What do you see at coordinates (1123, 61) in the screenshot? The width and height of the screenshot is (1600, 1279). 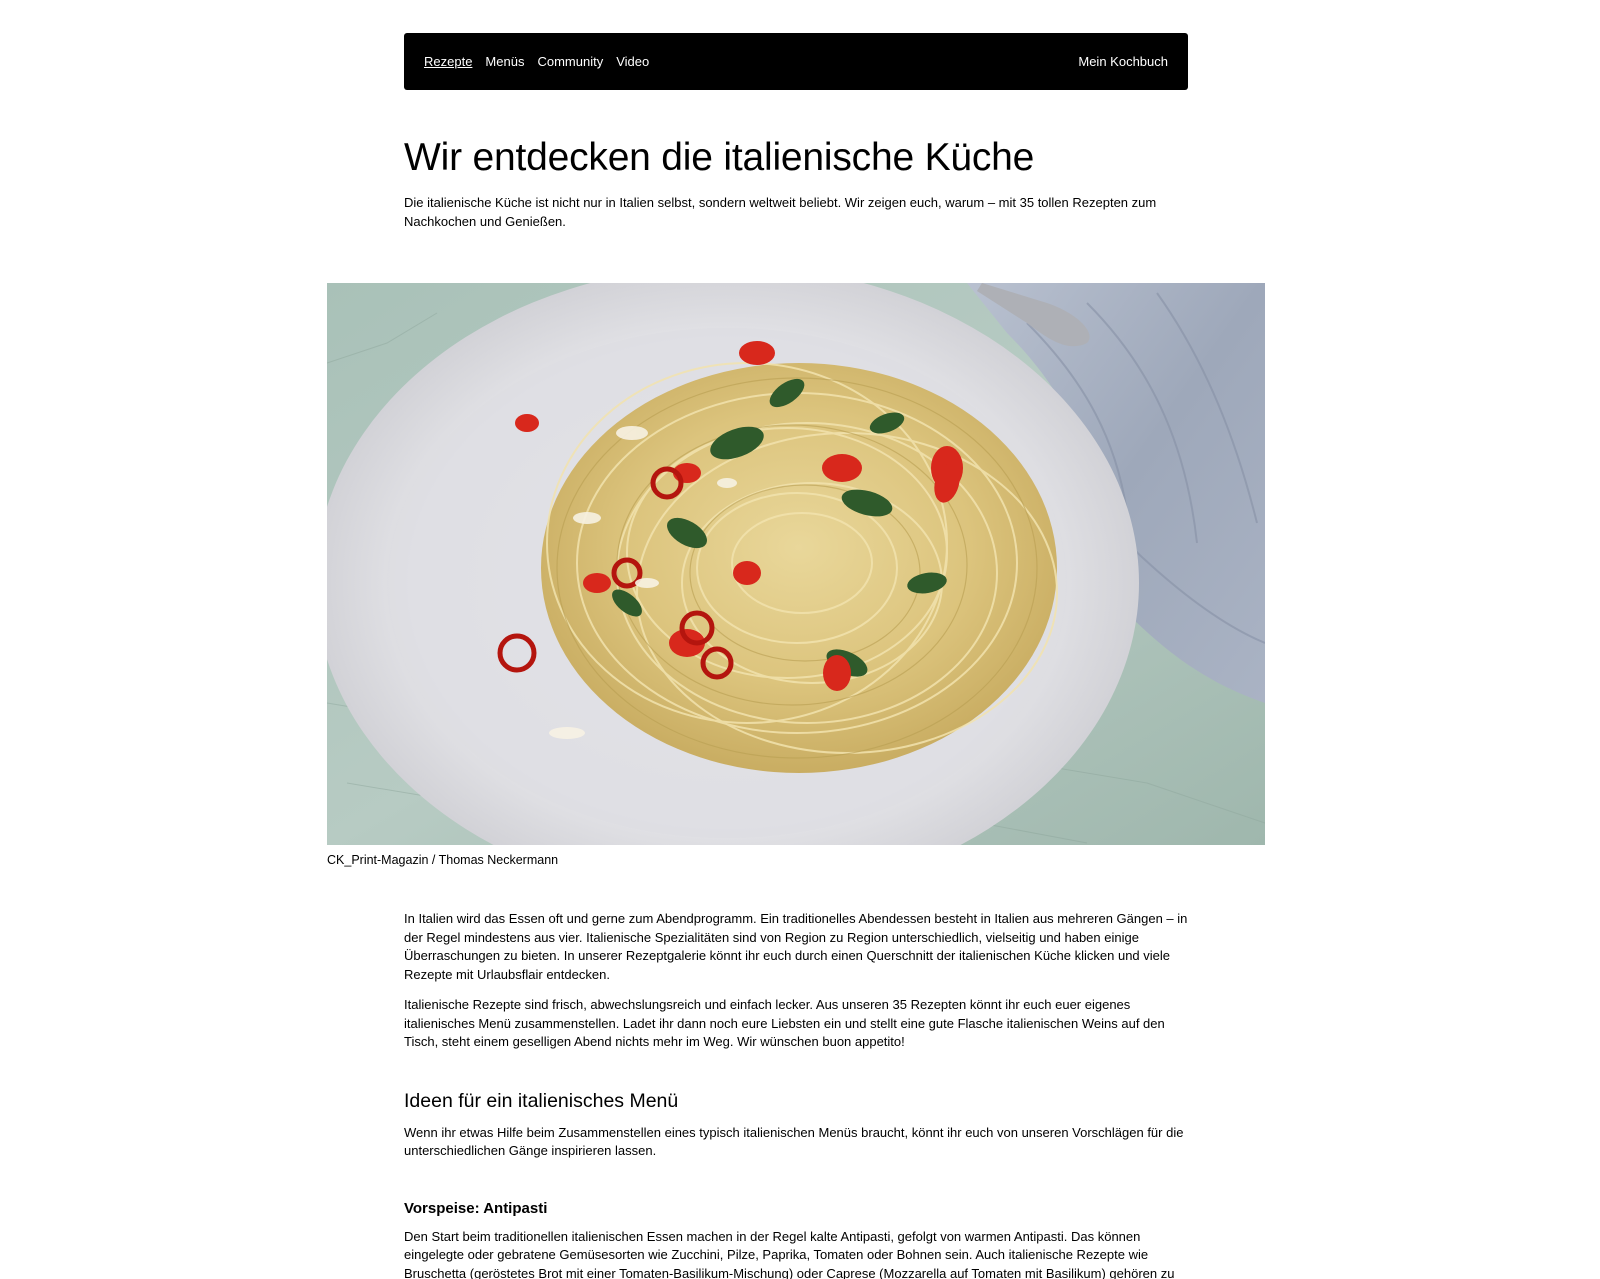 I see `nav-item-mein-kochbuch: Mein Kochbuch` at bounding box center [1123, 61].